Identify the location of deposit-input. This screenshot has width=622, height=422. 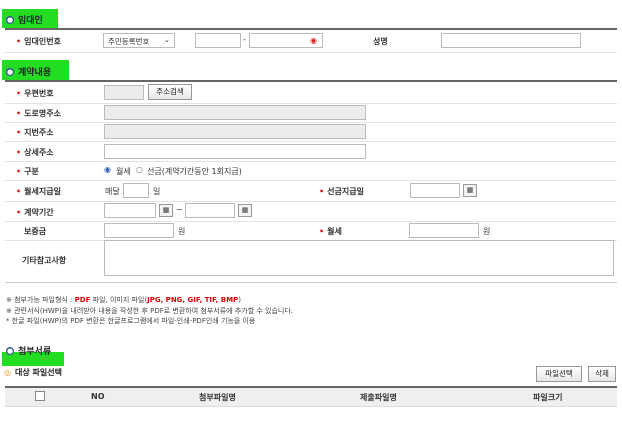
(139, 230).